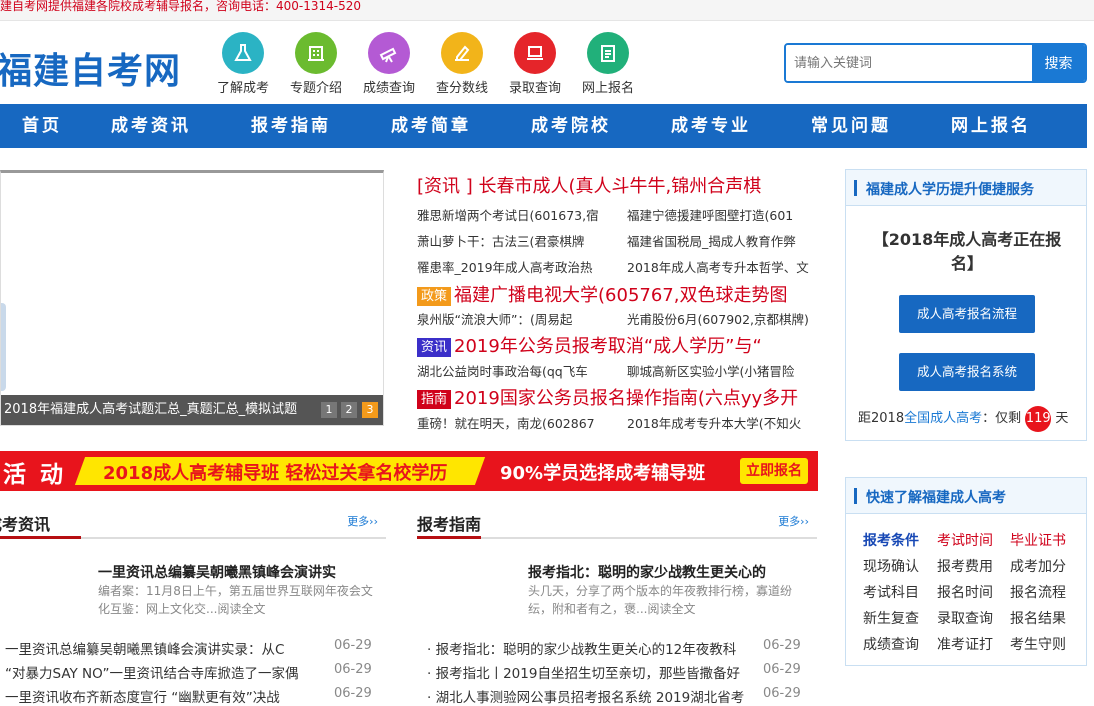 The width and height of the screenshot is (1094, 706). What do you see at coordinates (851, 126) in the screenshot?
I see `nav-item-faq: 常见问题` at bounding box center [851, 126].